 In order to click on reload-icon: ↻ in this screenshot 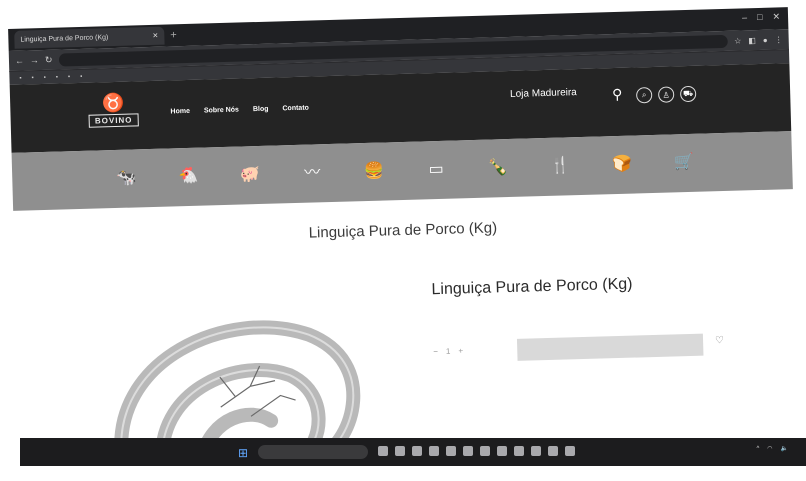, I will do `click(49, 59)`.